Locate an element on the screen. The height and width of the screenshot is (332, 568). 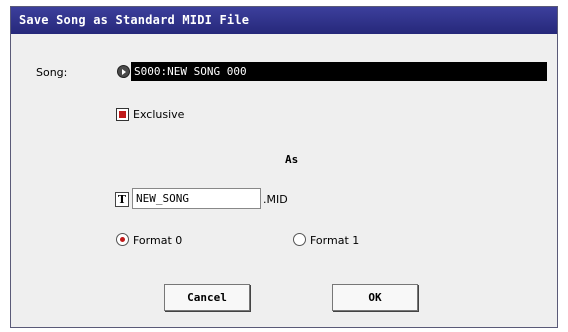
exclusive-checkbox is located at coordinates (122, 114).